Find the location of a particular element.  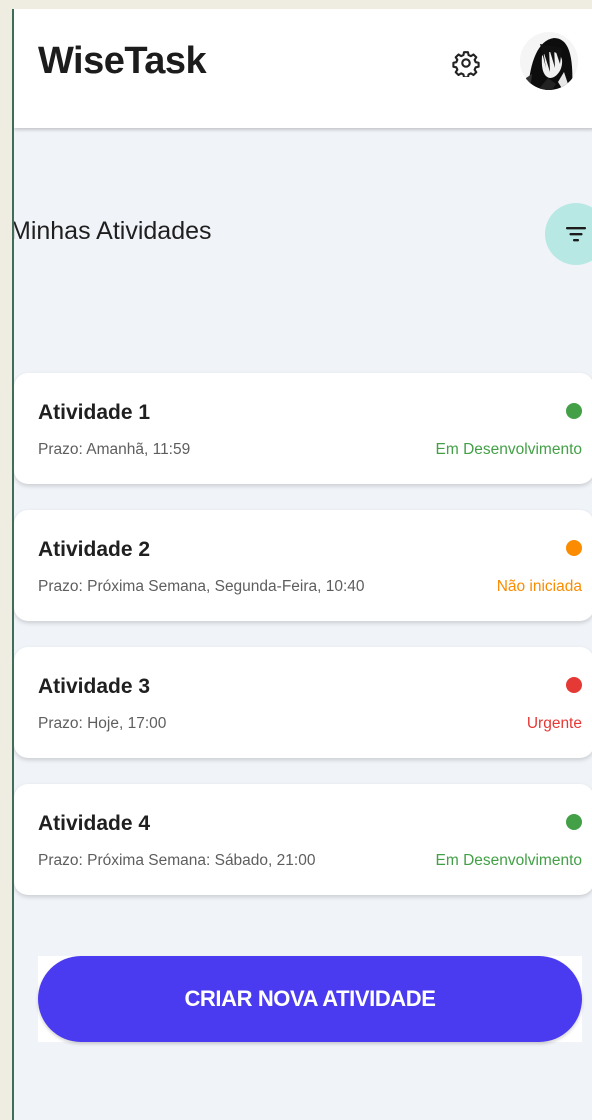

task-title: Atividade 1 is located at coordinates (94, 412).